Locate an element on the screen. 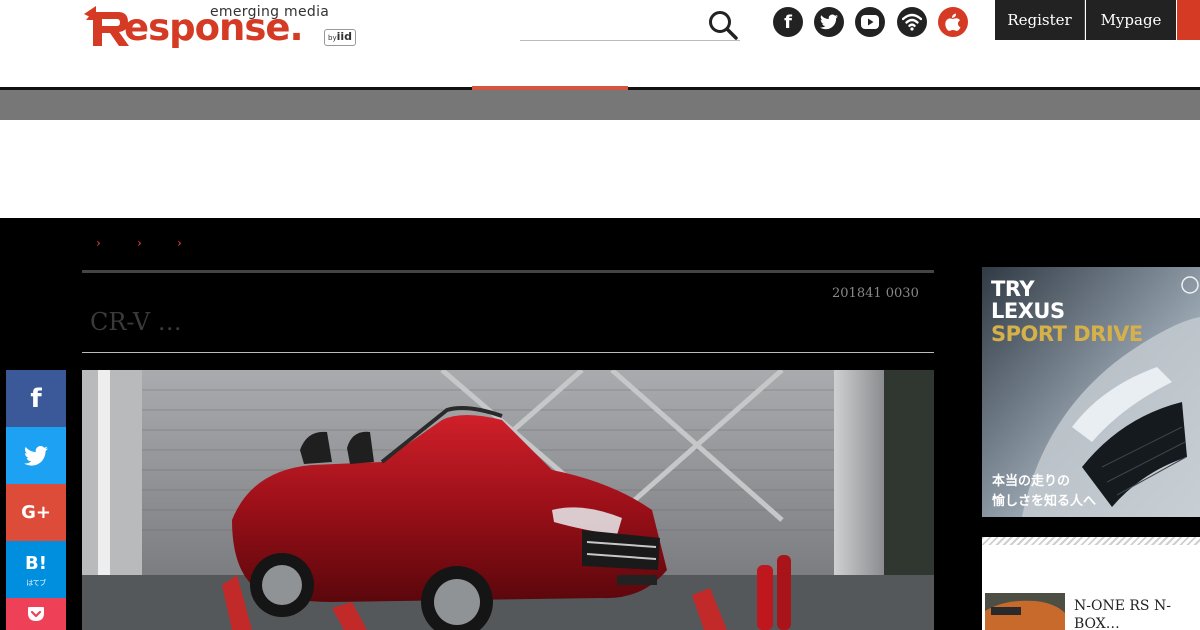 The width and height of the screenshot is (1200, 630). hatena-share-icon: B! is located at coordinates (36, 563).